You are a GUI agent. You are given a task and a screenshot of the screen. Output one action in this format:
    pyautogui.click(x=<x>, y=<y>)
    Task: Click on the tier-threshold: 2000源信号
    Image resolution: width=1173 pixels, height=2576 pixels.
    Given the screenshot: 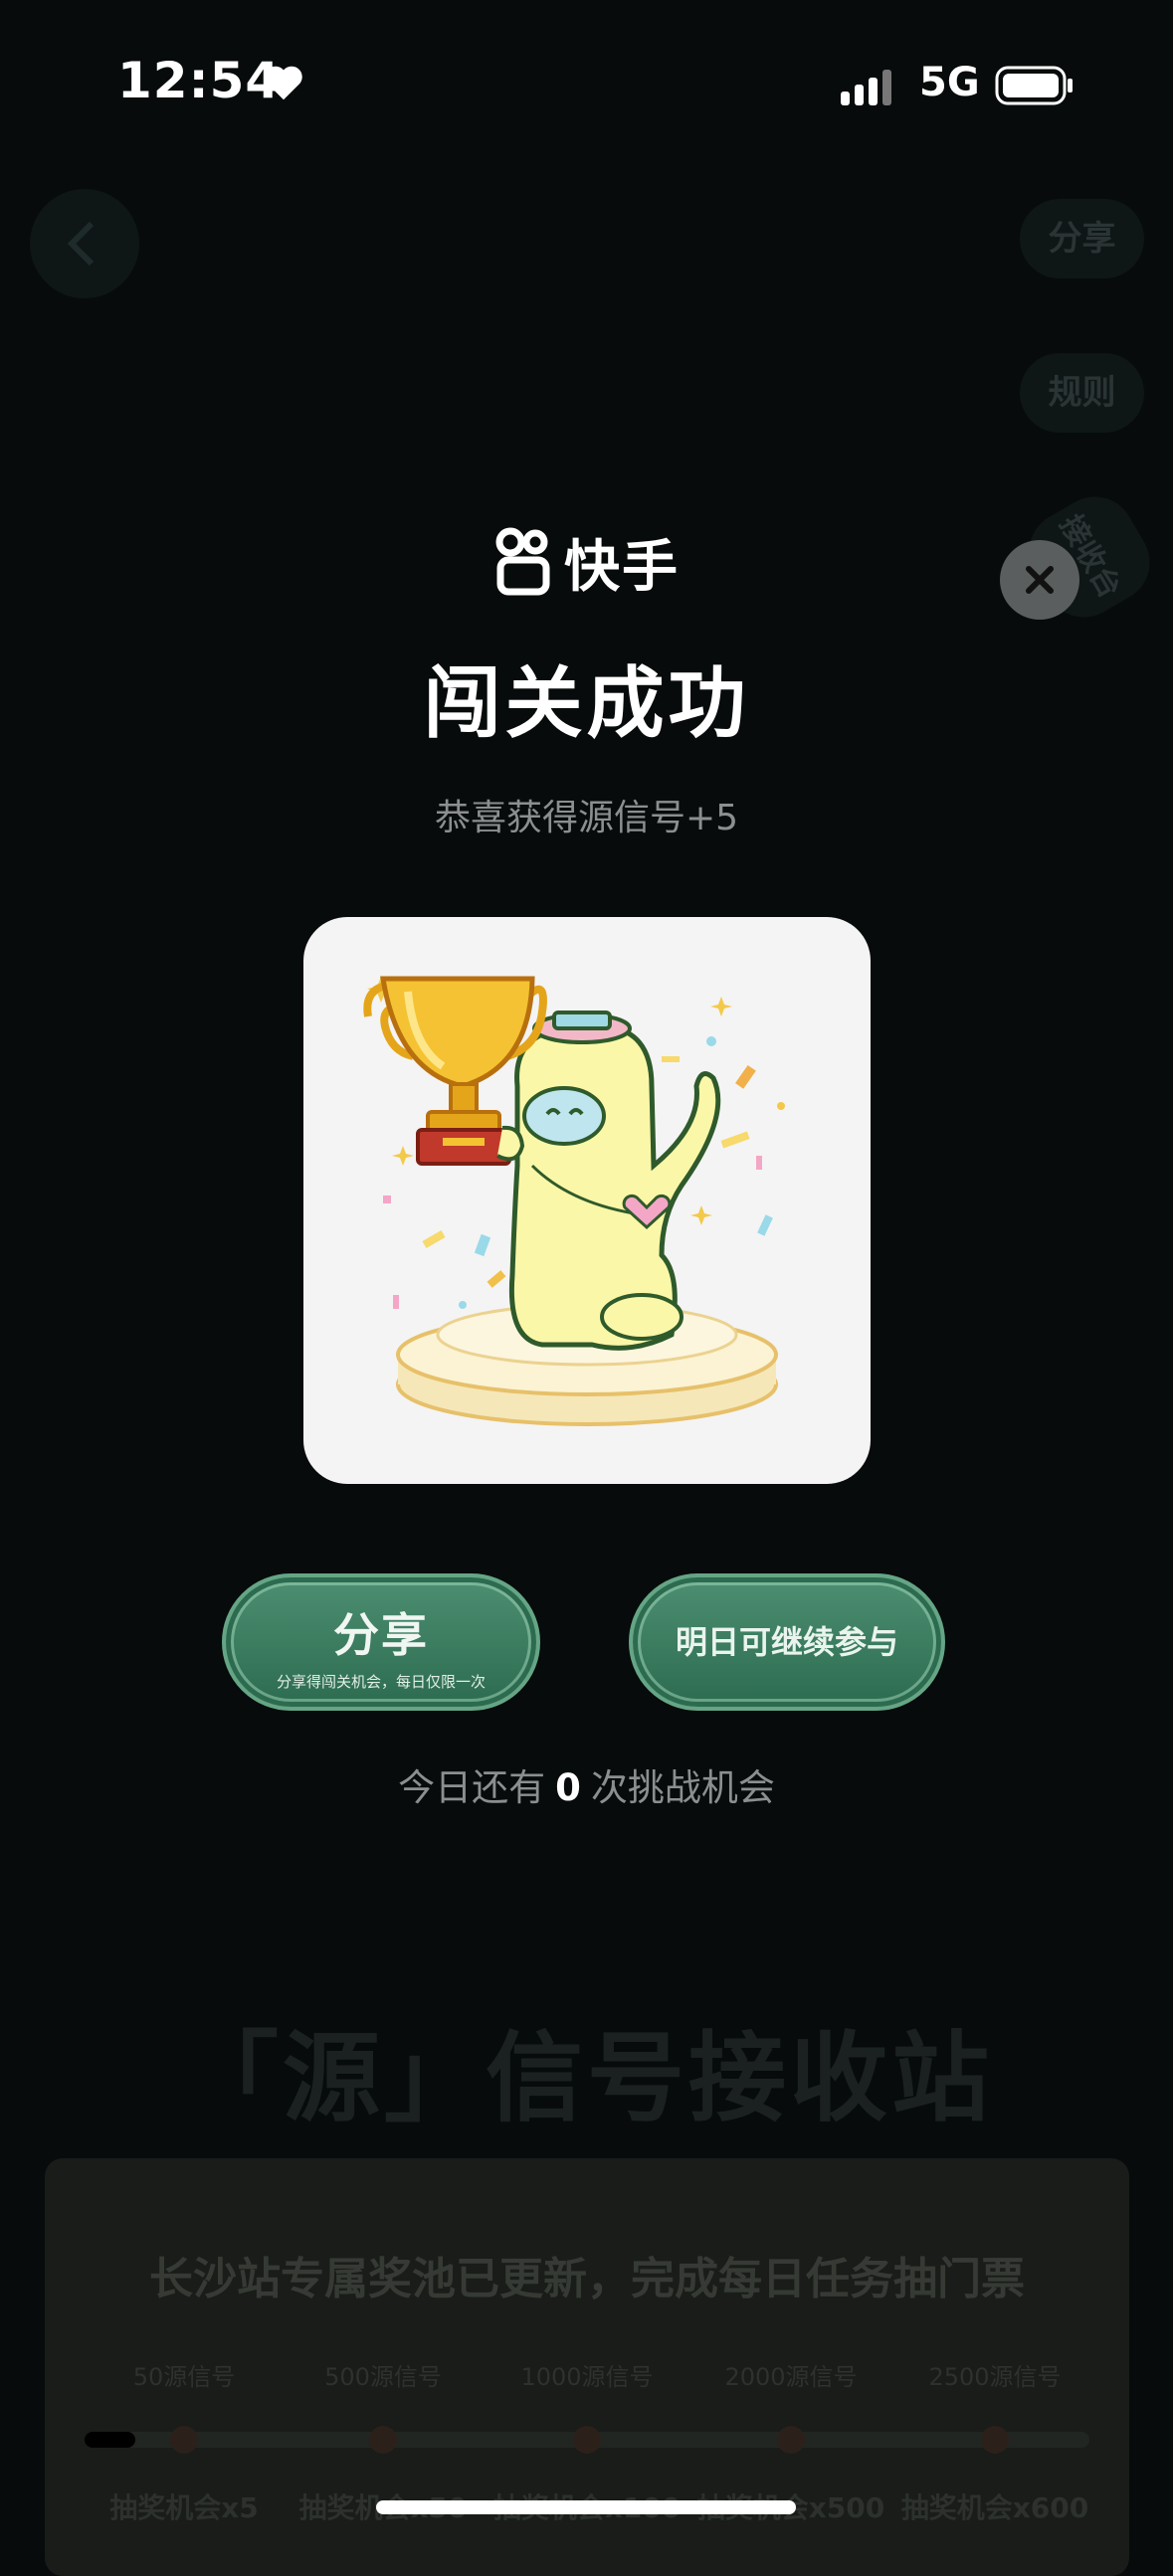 What is the action you would take?
    pyautogui.click(x=791, y=2377)
    